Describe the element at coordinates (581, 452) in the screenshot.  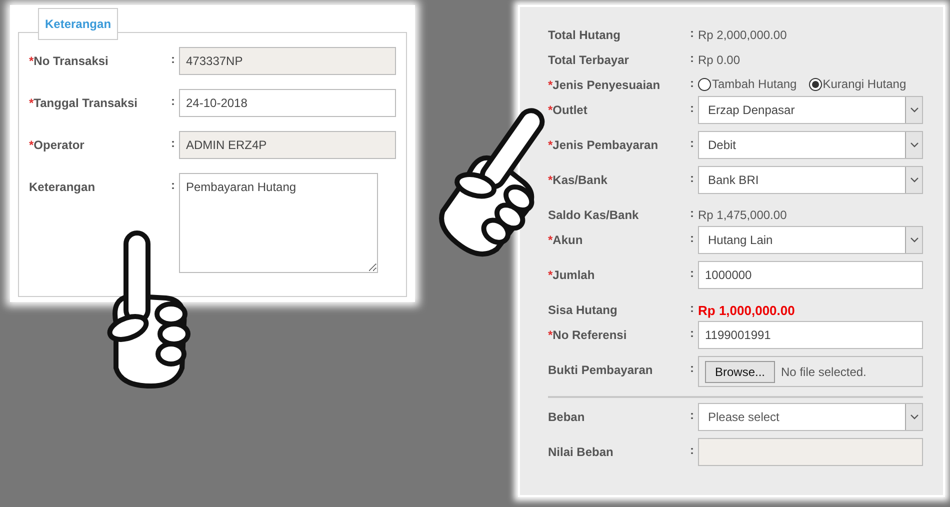
I see `field-label: Nilai Beban` at that location.